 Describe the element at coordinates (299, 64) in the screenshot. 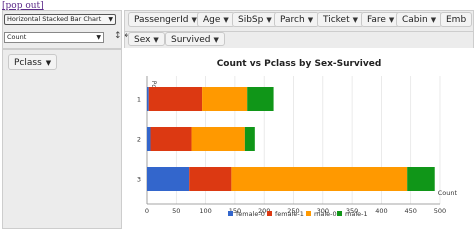

I see `chart-title: Count vs Pclass by Sex-Survived` at that location.